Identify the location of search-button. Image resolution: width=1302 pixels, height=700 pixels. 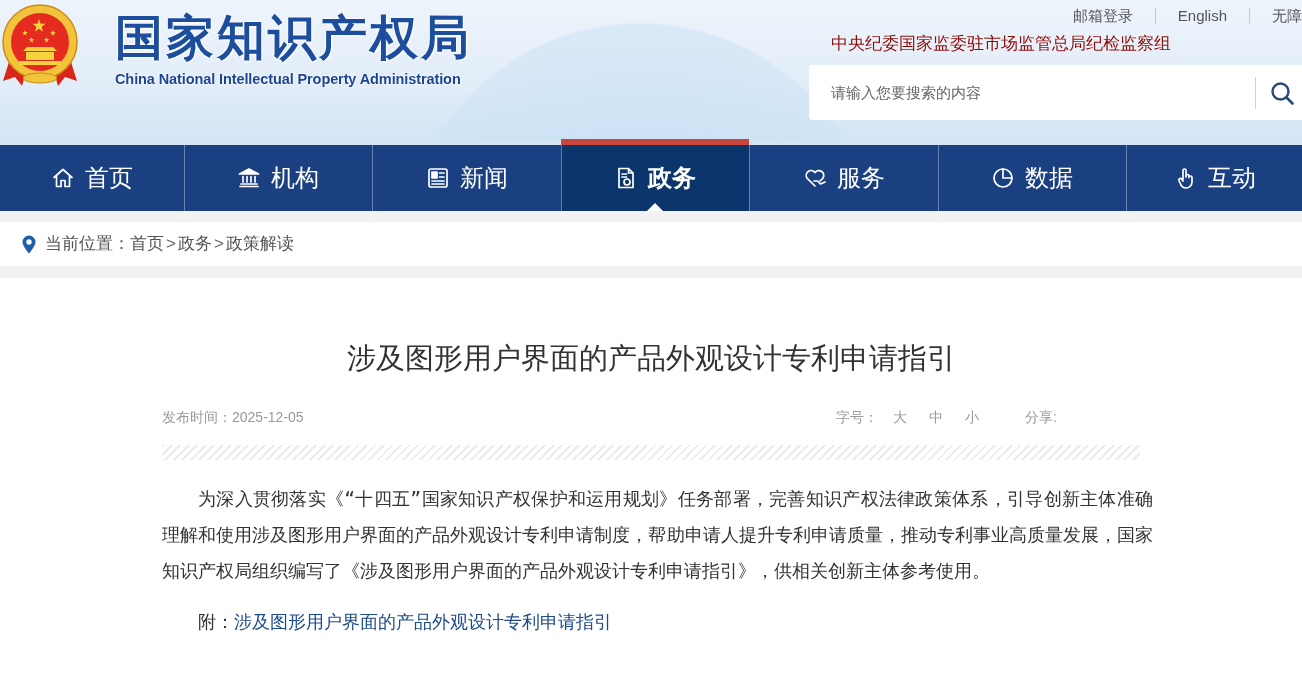
(1278, 92).